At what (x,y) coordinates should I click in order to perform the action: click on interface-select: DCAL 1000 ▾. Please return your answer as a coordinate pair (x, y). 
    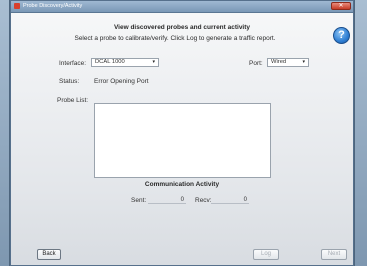
    Looking at the image, I should click on (125, 62).